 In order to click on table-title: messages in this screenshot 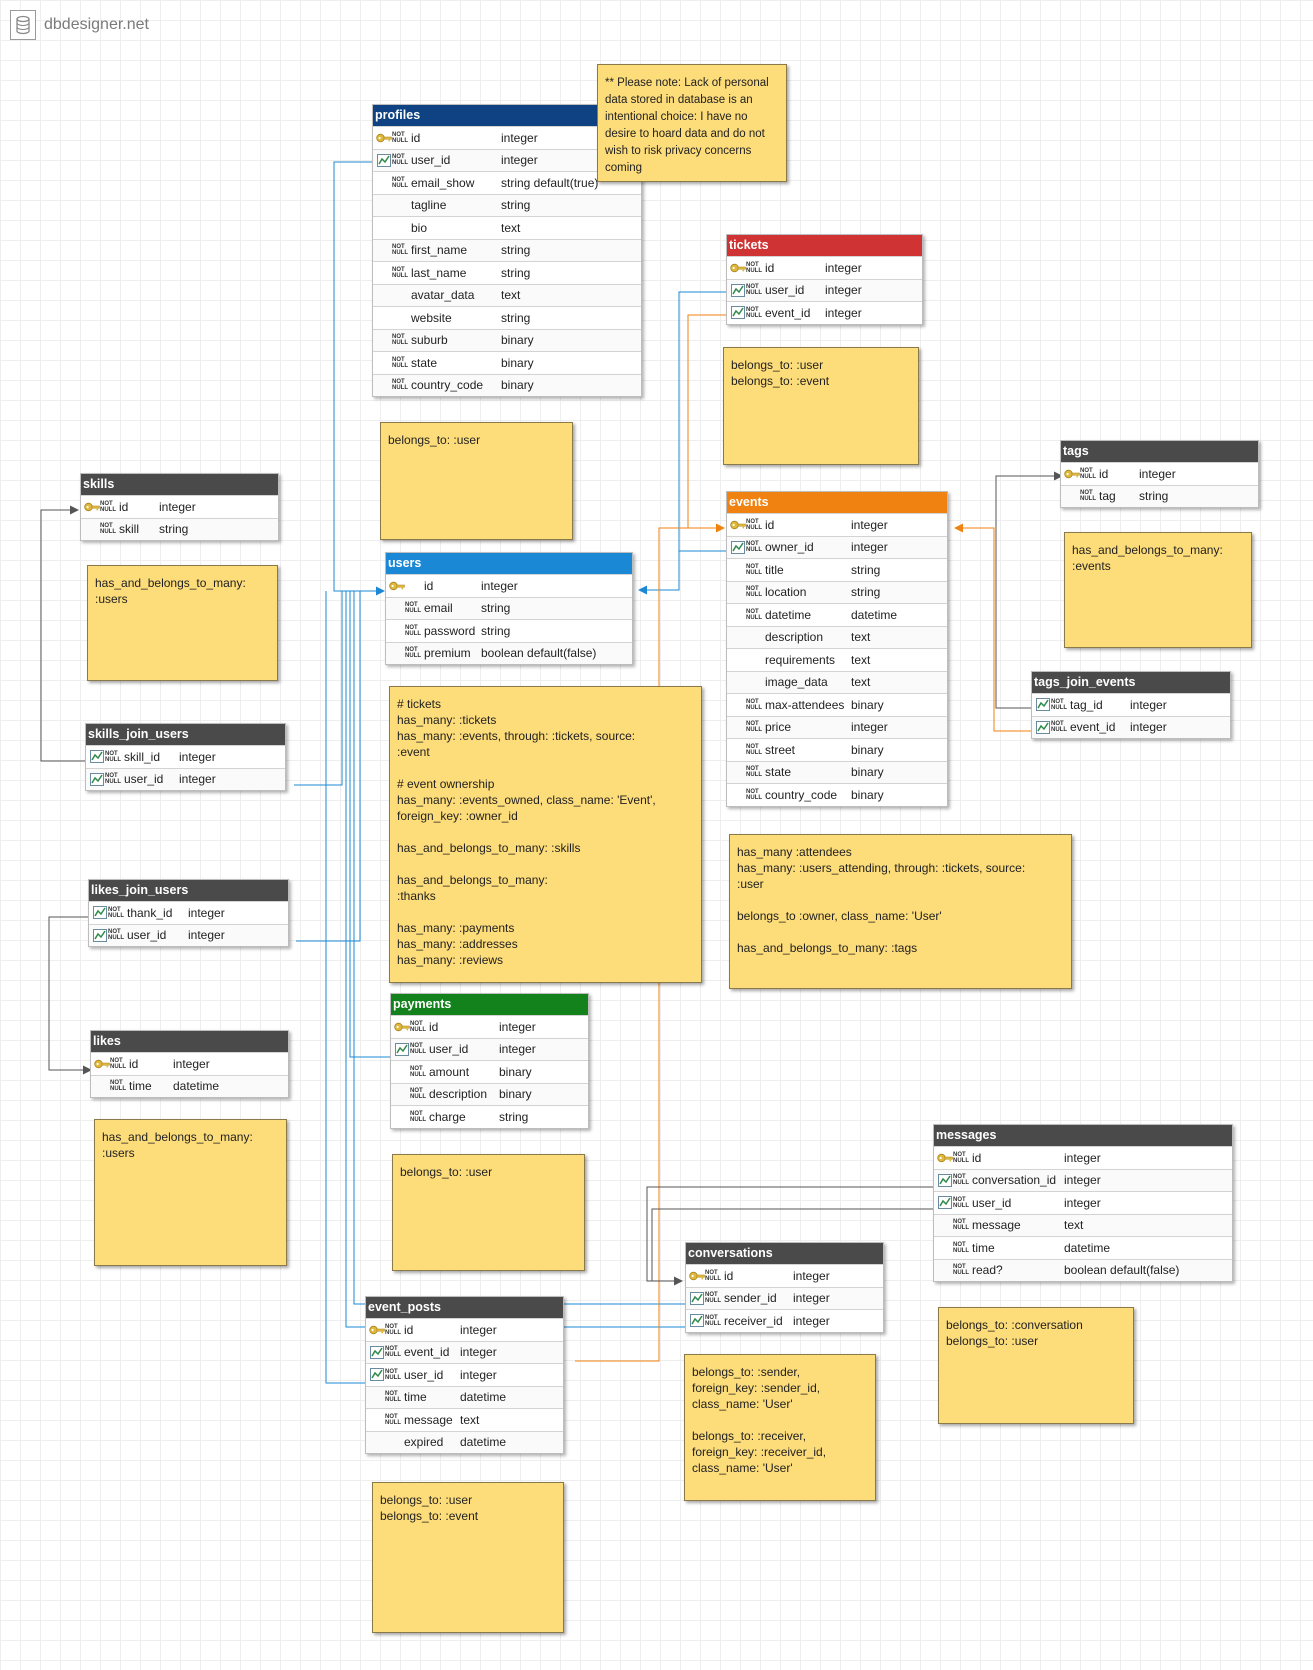, I will do `click(1083, 1135)`.